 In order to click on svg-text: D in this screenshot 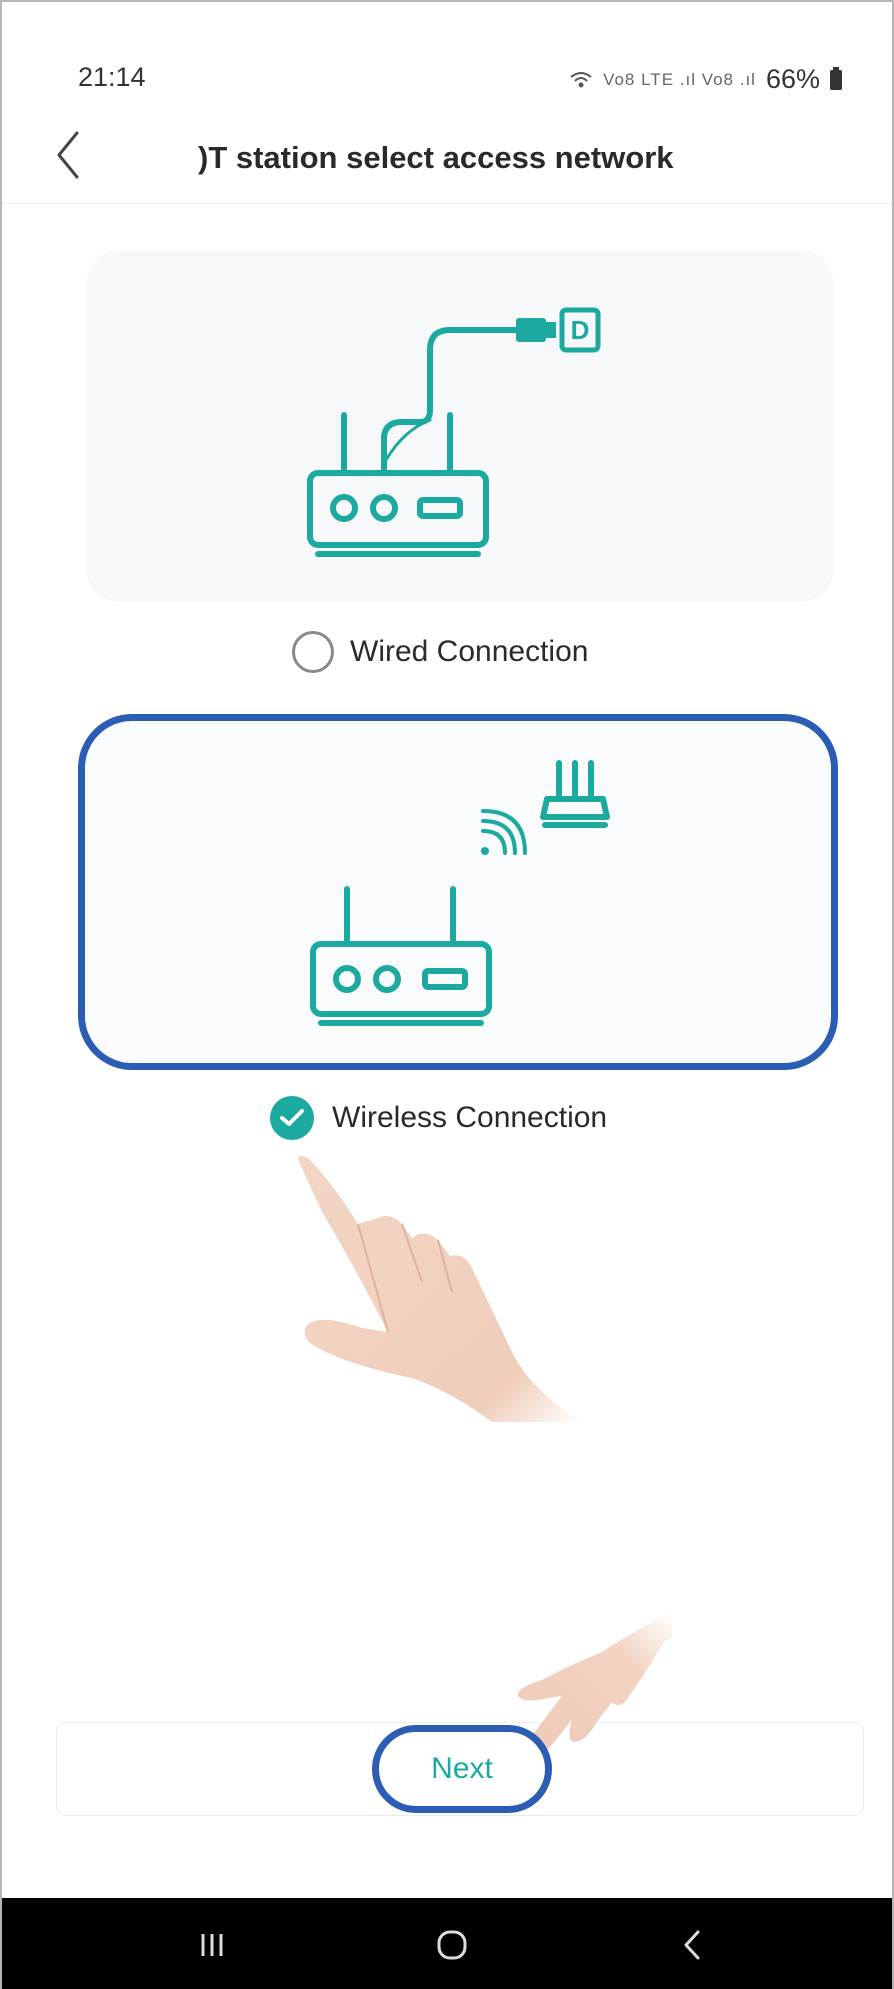, I will do `click(580, 330)`.